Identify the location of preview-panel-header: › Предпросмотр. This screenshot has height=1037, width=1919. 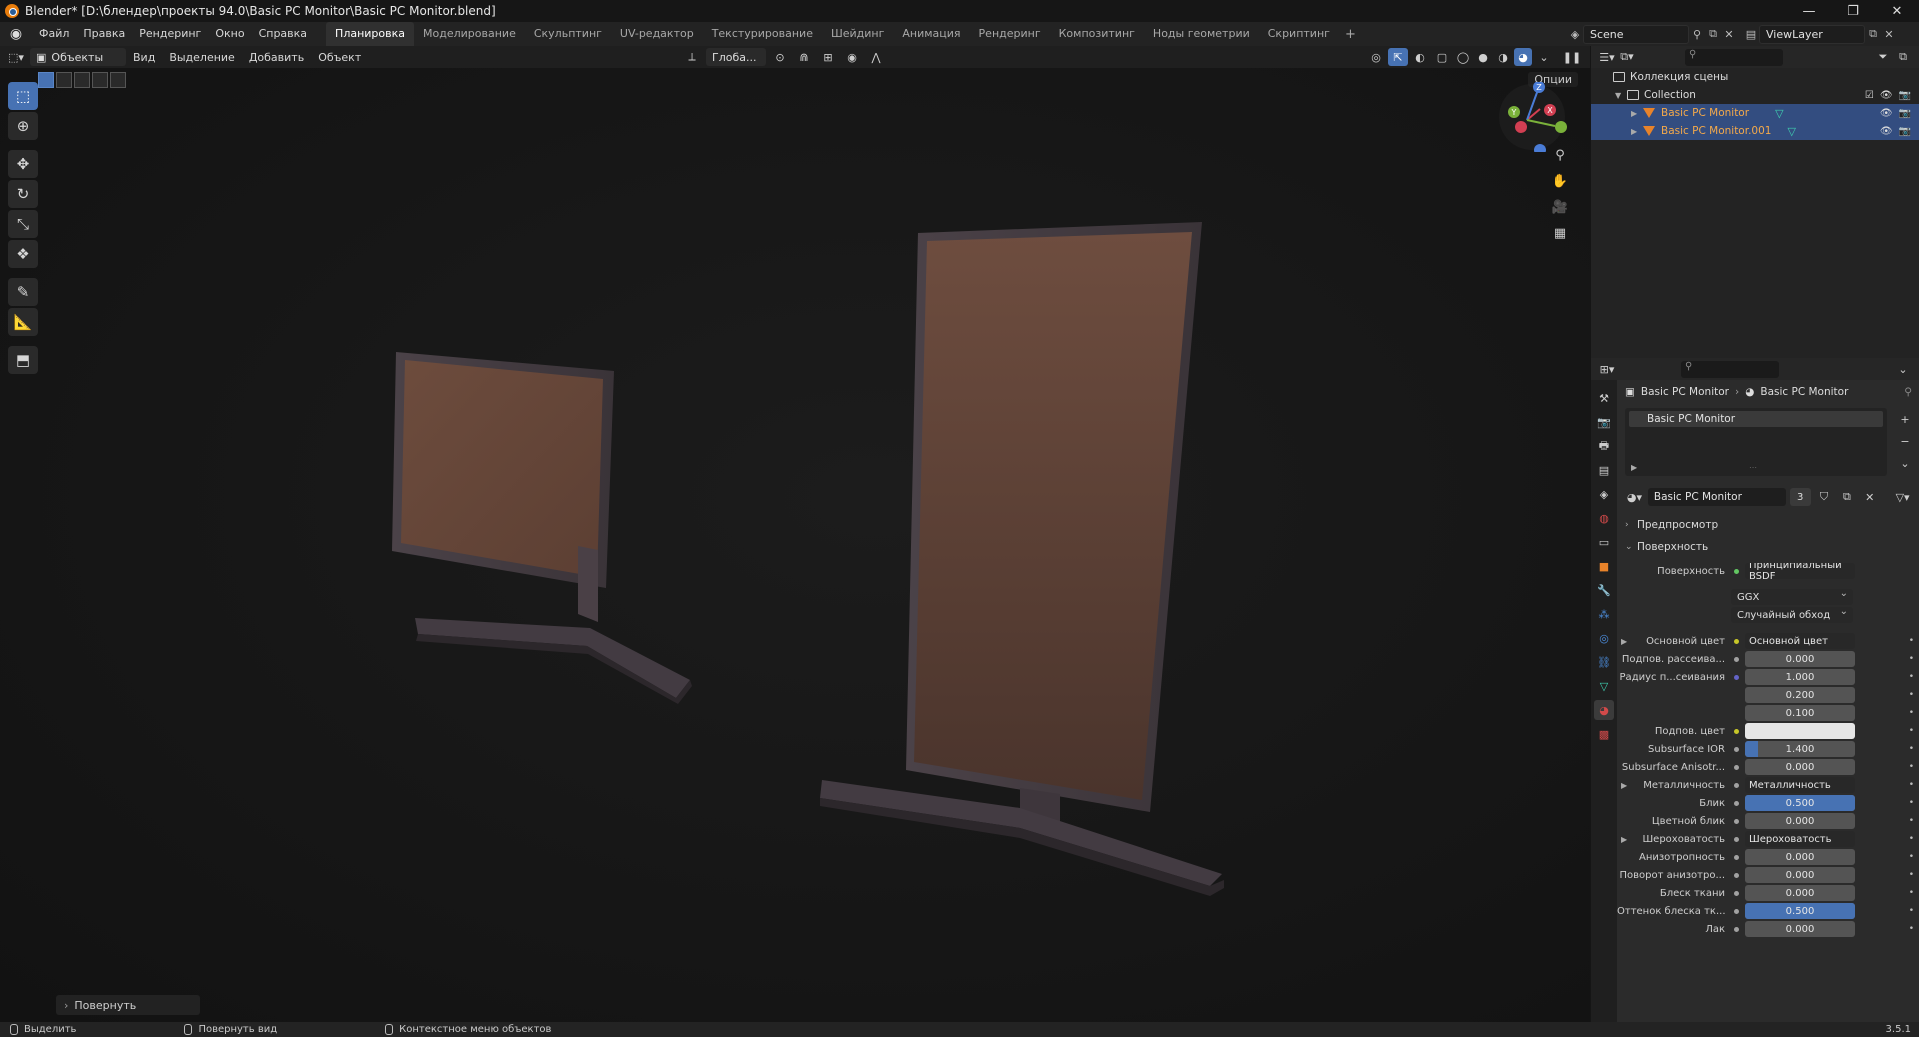
(1768, 525).